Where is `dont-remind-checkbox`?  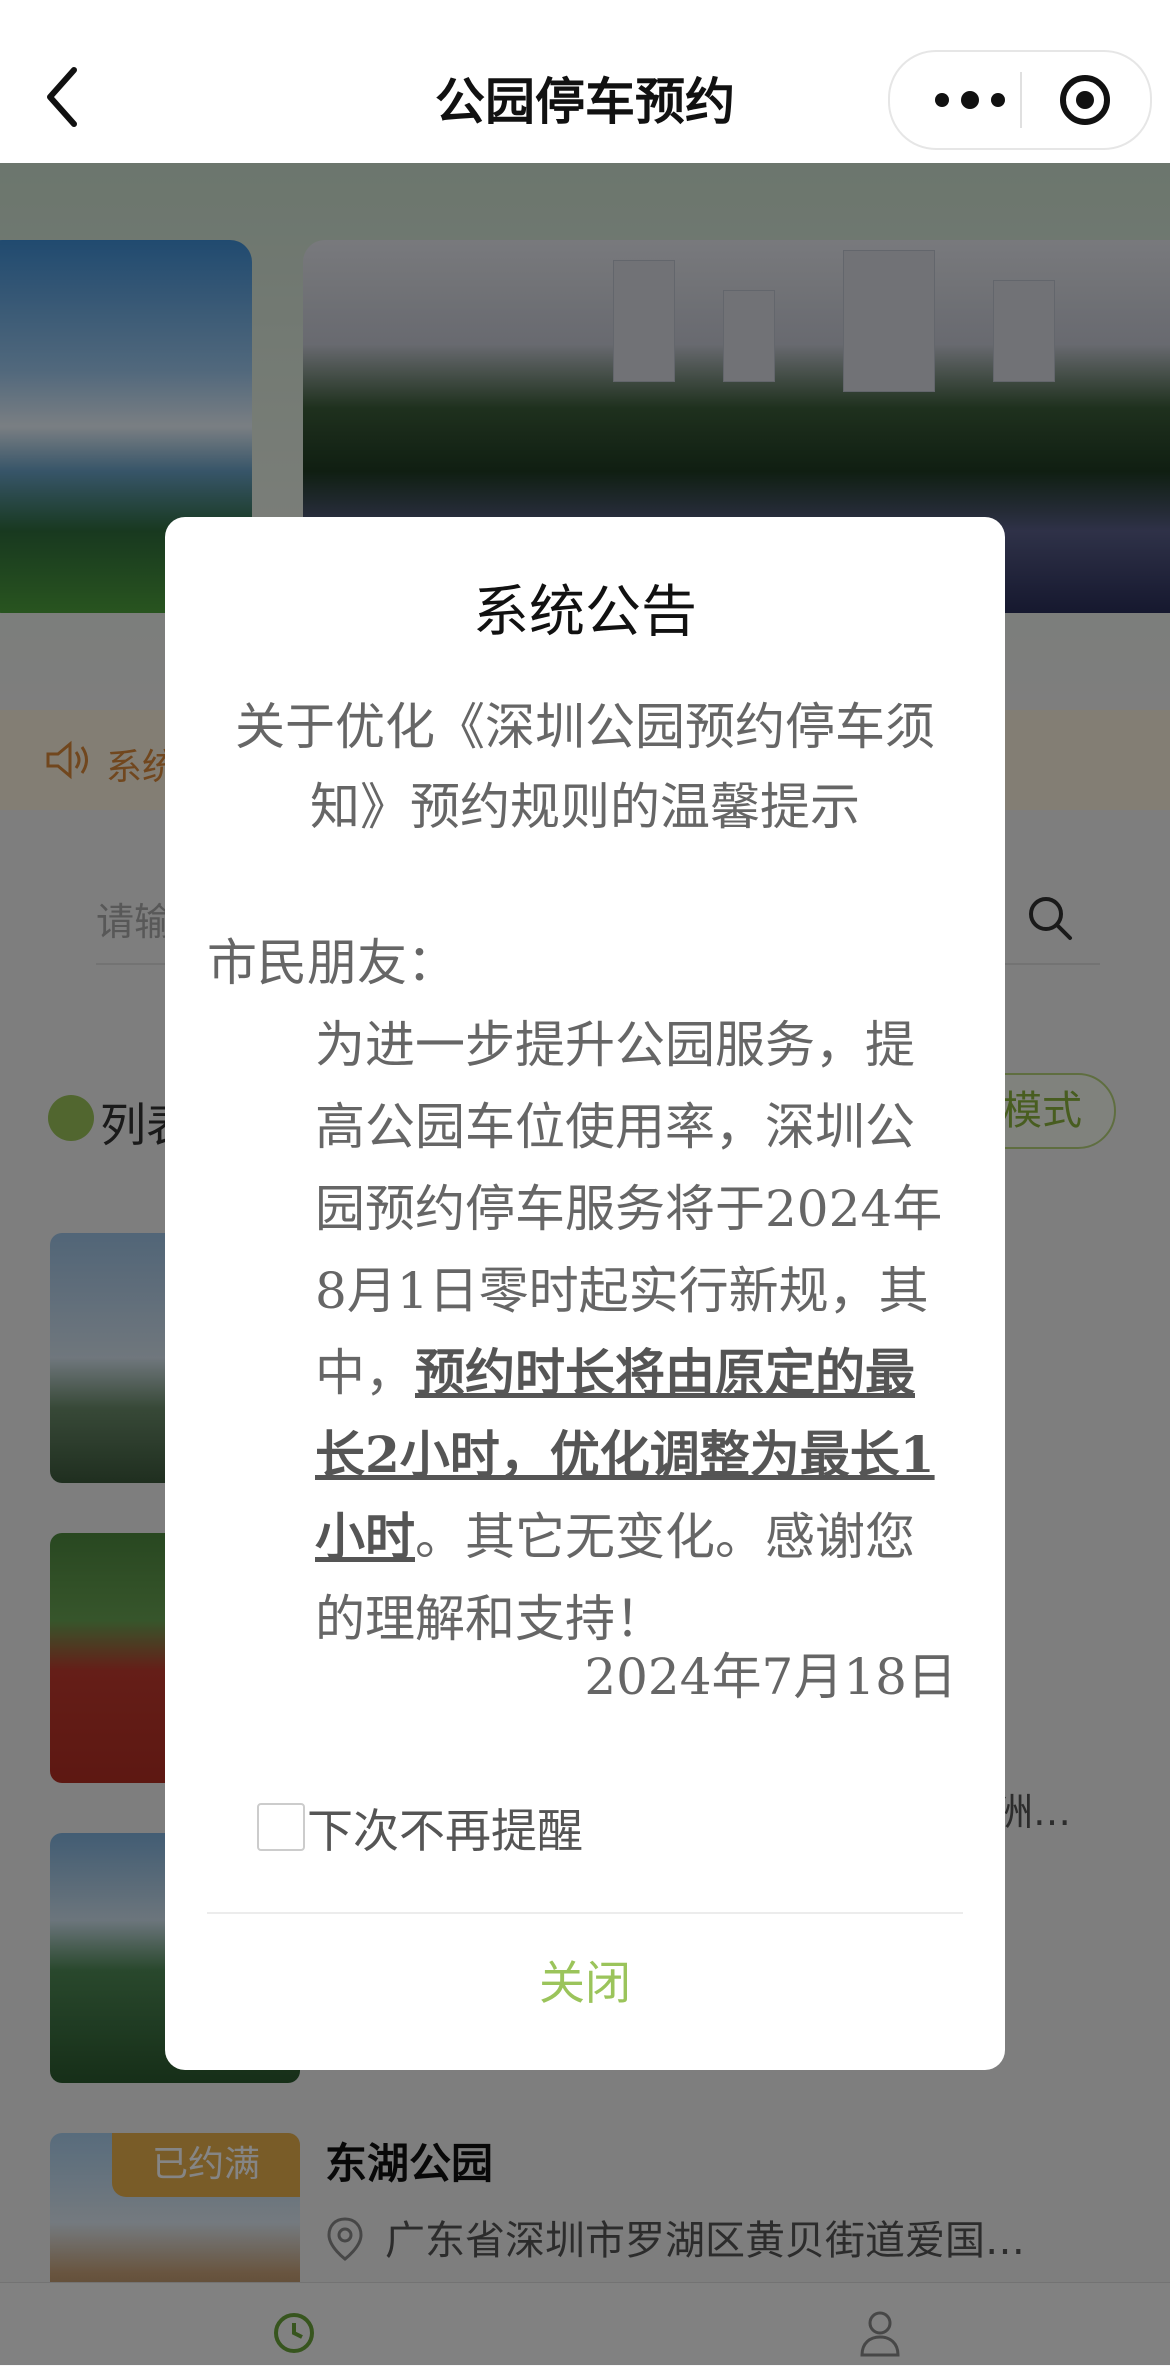 dont-remind-checkbox is located at coordinates (281, 1827).